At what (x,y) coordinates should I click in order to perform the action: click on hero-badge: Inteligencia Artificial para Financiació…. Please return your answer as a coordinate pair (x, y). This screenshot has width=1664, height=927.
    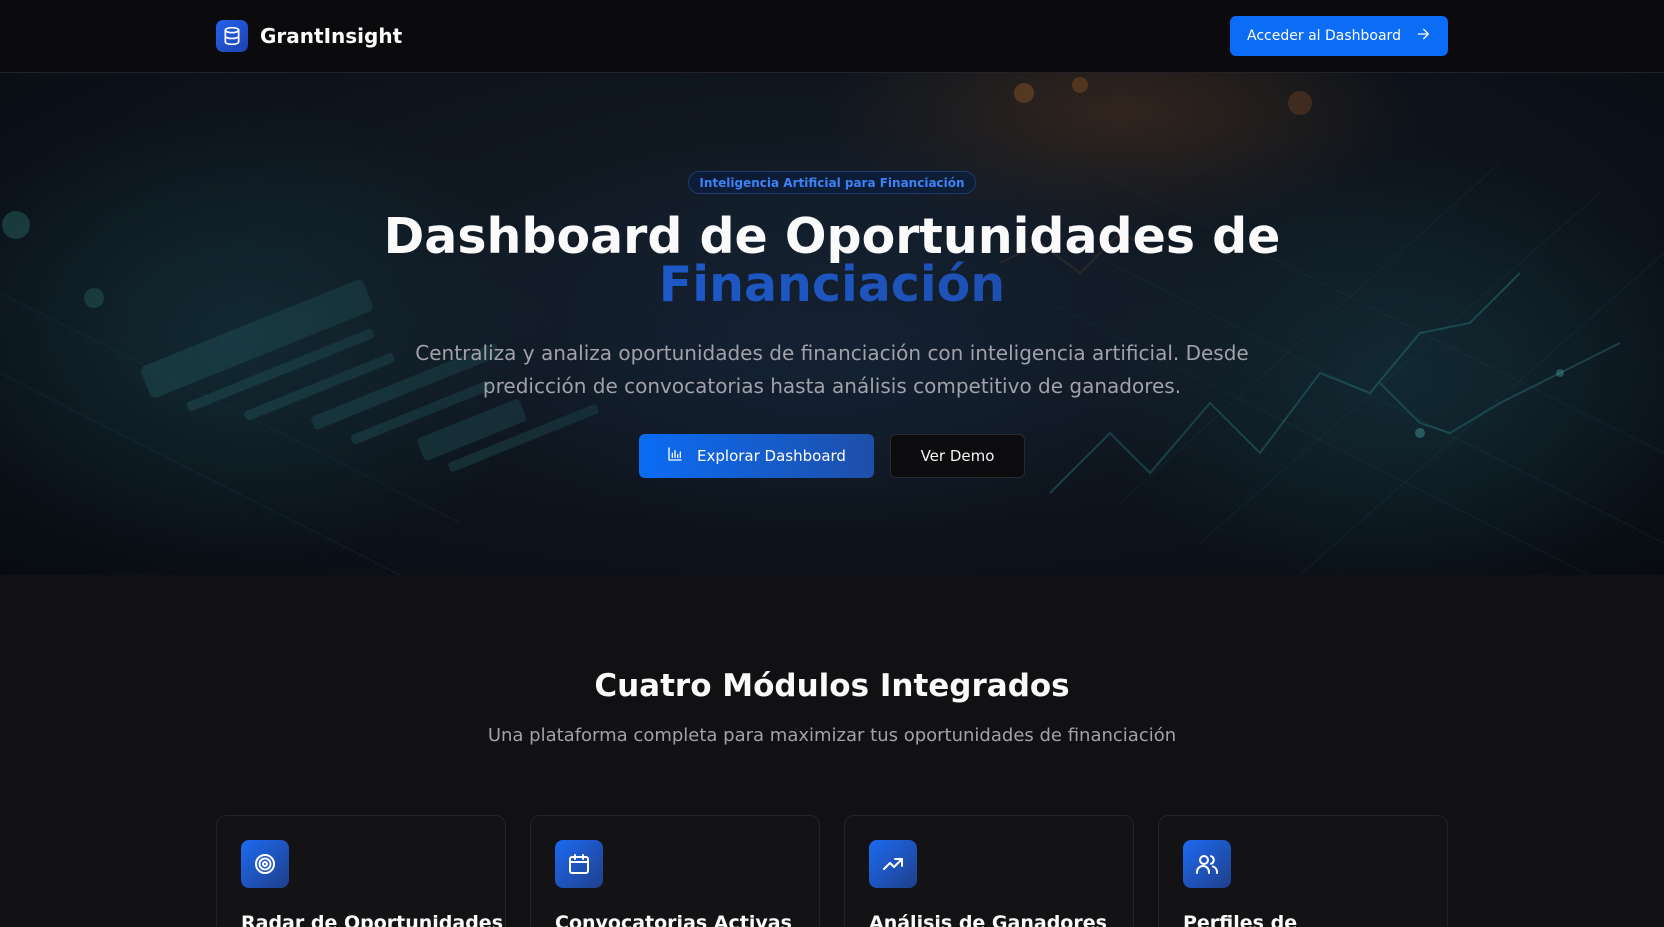
    Looking at the image, I should click on (832, 182).